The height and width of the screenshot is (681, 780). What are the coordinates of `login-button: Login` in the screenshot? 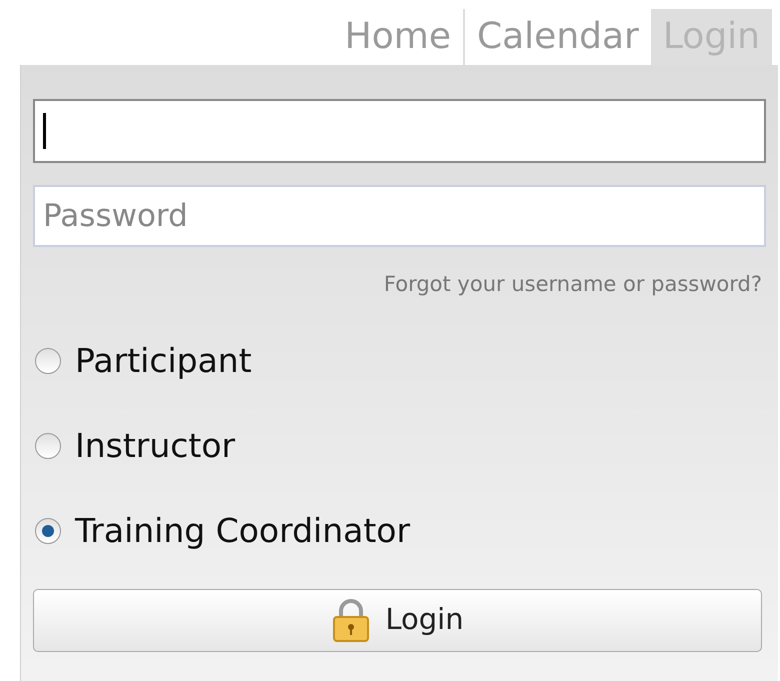 It's located at (397, 620).